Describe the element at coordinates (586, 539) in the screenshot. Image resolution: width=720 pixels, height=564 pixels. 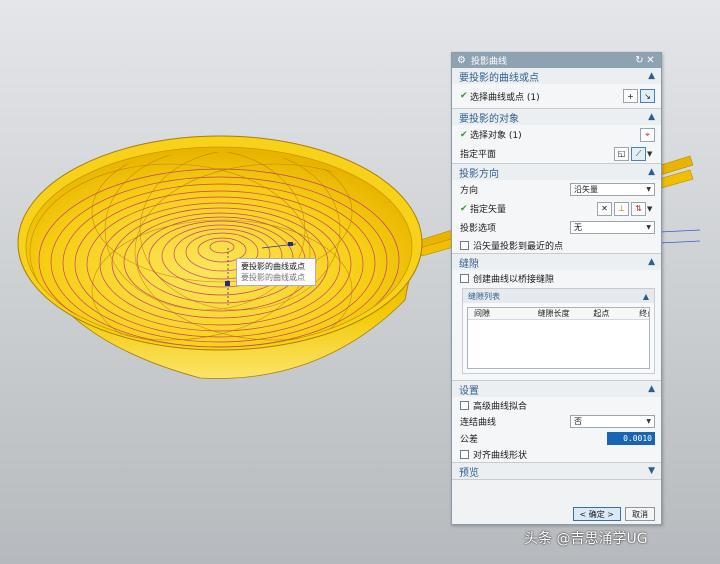
I see `watermark: 头条 @吉思涌学UG` at that location.